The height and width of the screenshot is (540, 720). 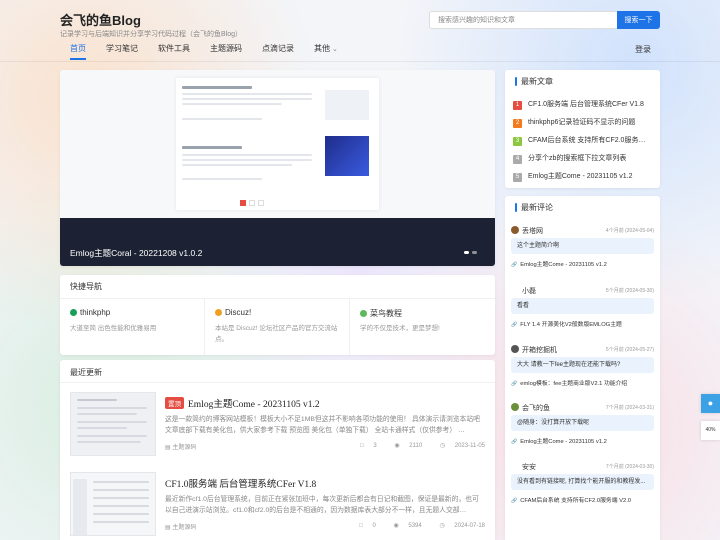 I want to click on runoob-icon, so click(x=363, y=313).